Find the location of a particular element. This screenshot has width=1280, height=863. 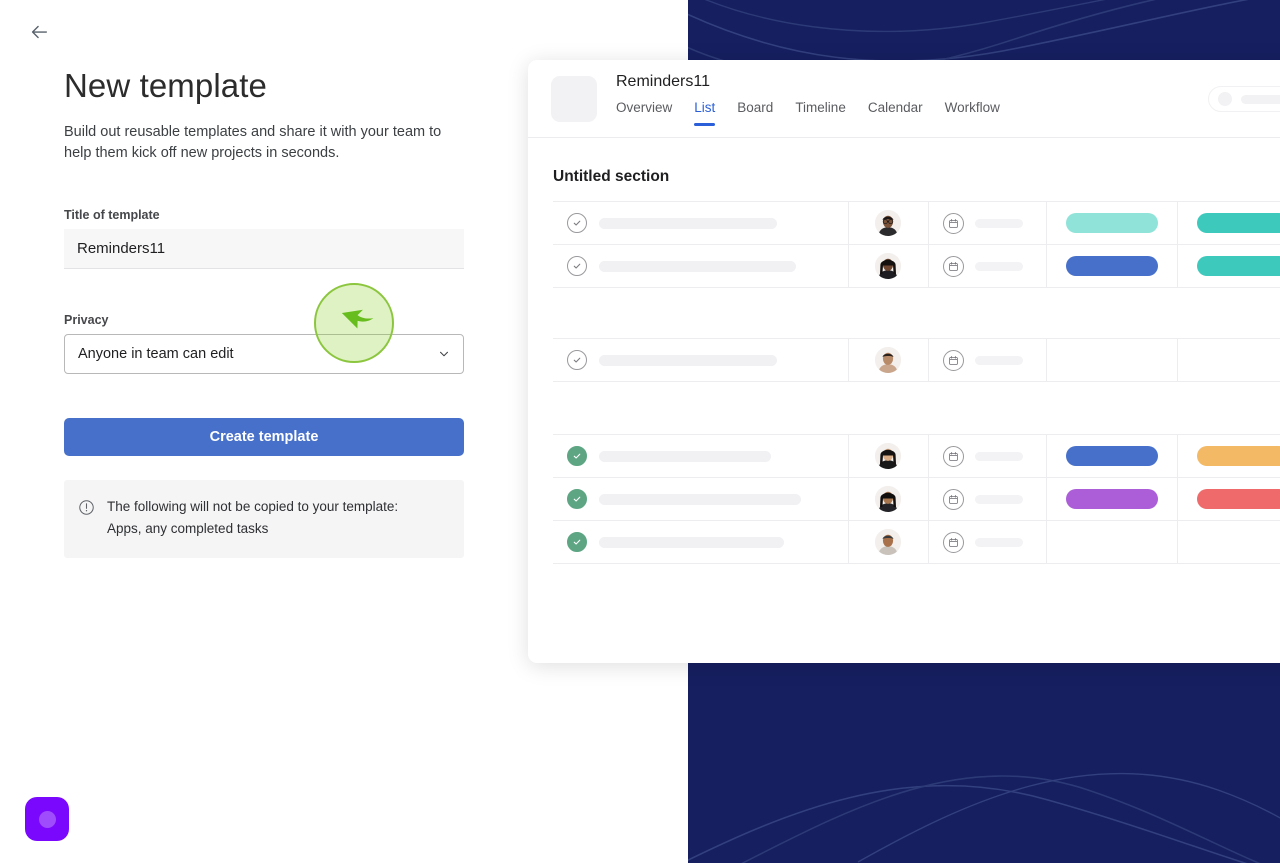

privacy-field-label: Privacy is located at coordinates (86, 320).